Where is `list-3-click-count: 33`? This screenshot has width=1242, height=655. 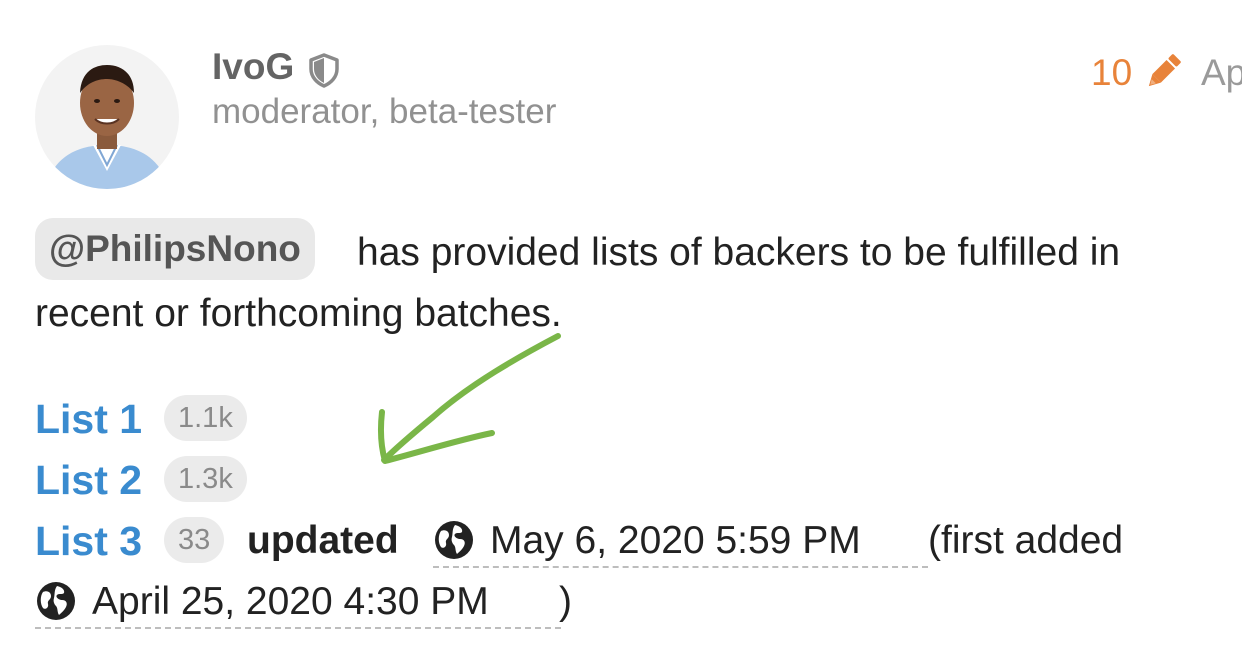 list-3-click-count: 33 is located at coordinates (194, 540).